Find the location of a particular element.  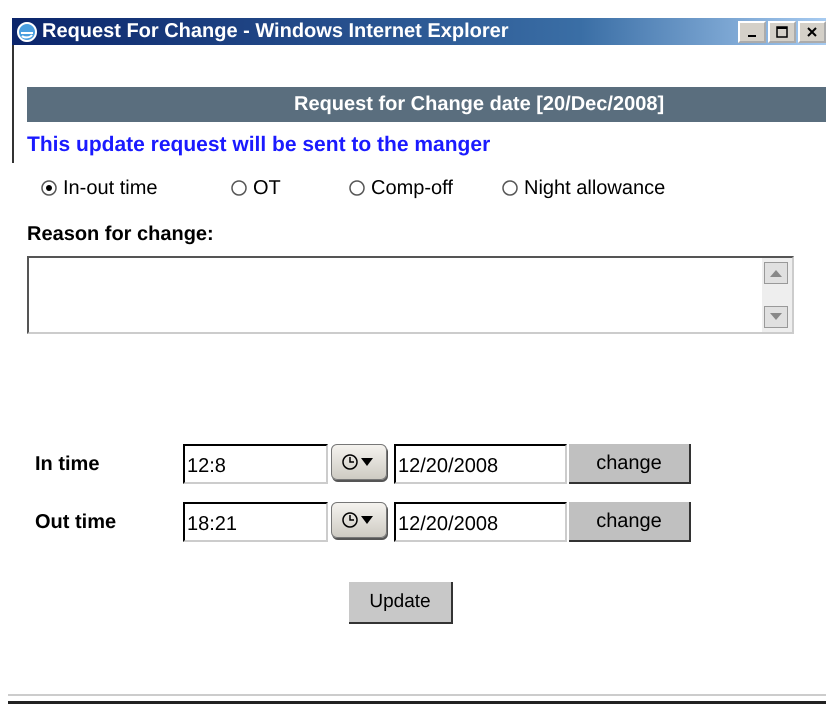

scrollbar is located at coordinates (777, 295).